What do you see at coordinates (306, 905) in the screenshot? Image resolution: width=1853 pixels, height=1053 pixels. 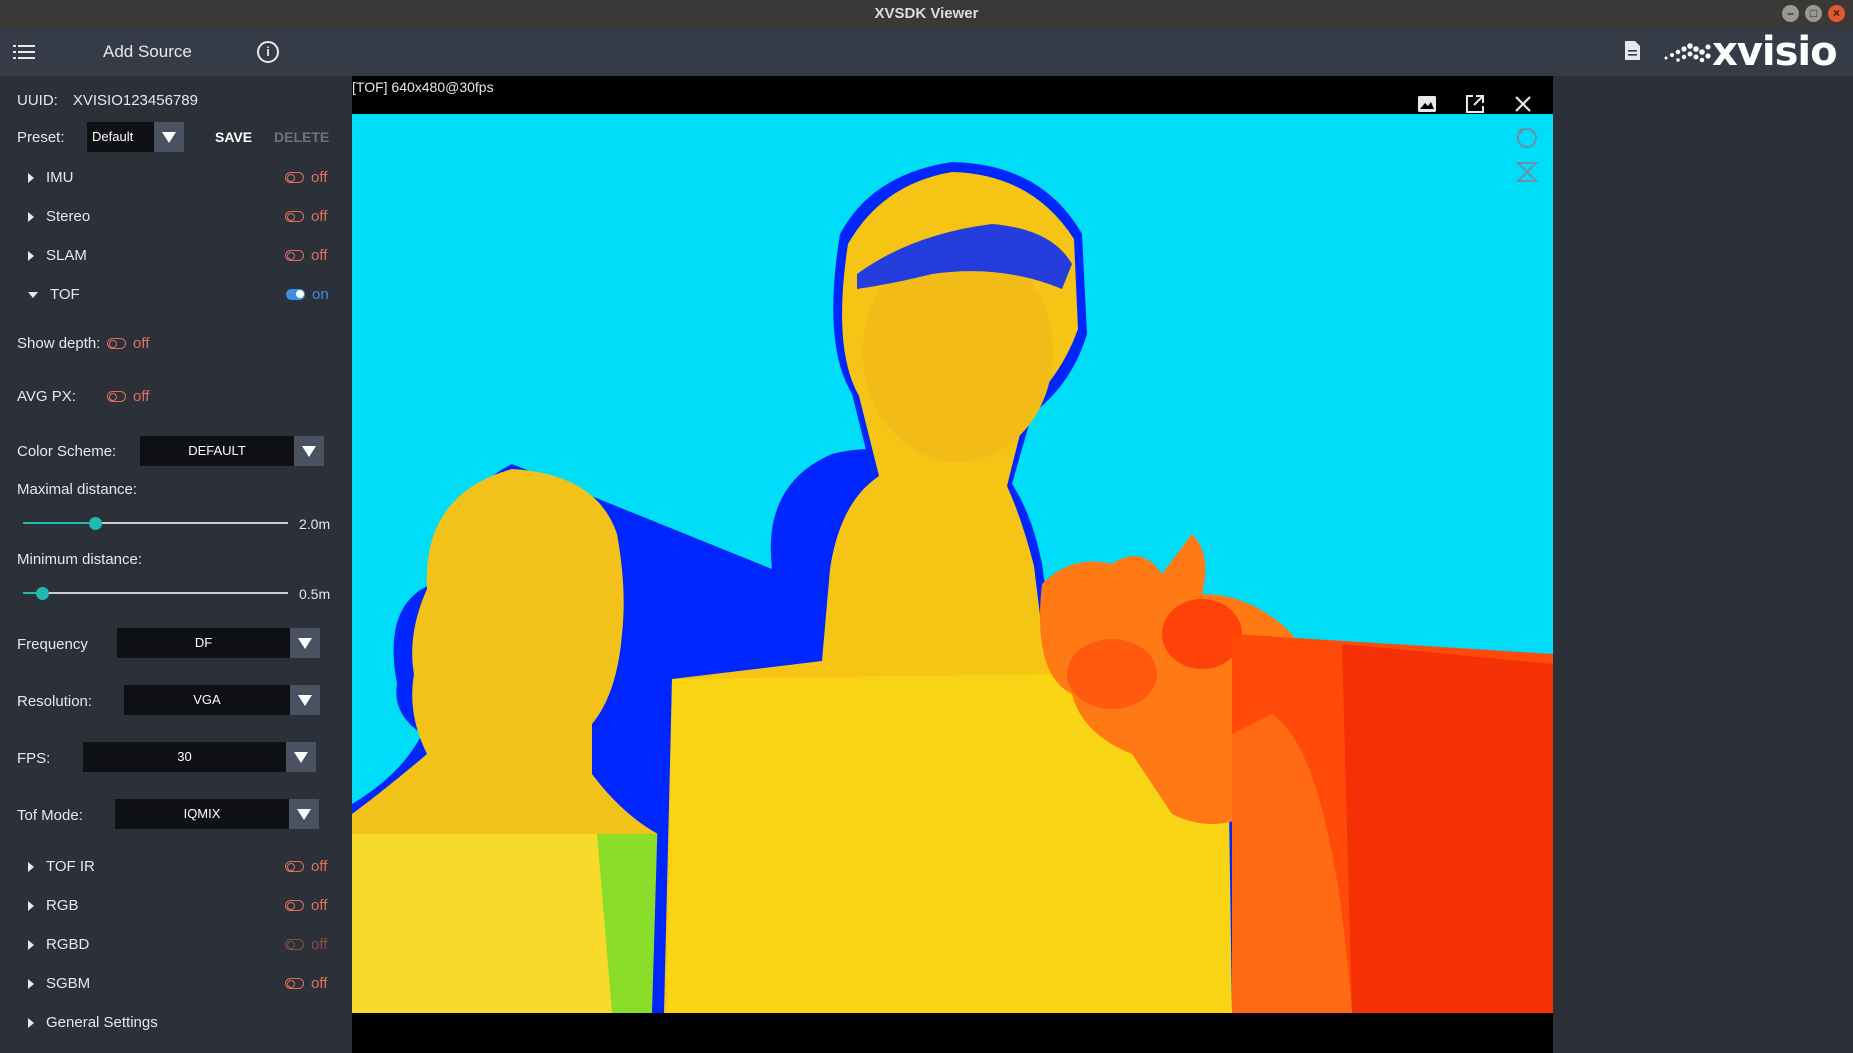 I see `rgb-toggle: off` at bounding box center [306, 905].